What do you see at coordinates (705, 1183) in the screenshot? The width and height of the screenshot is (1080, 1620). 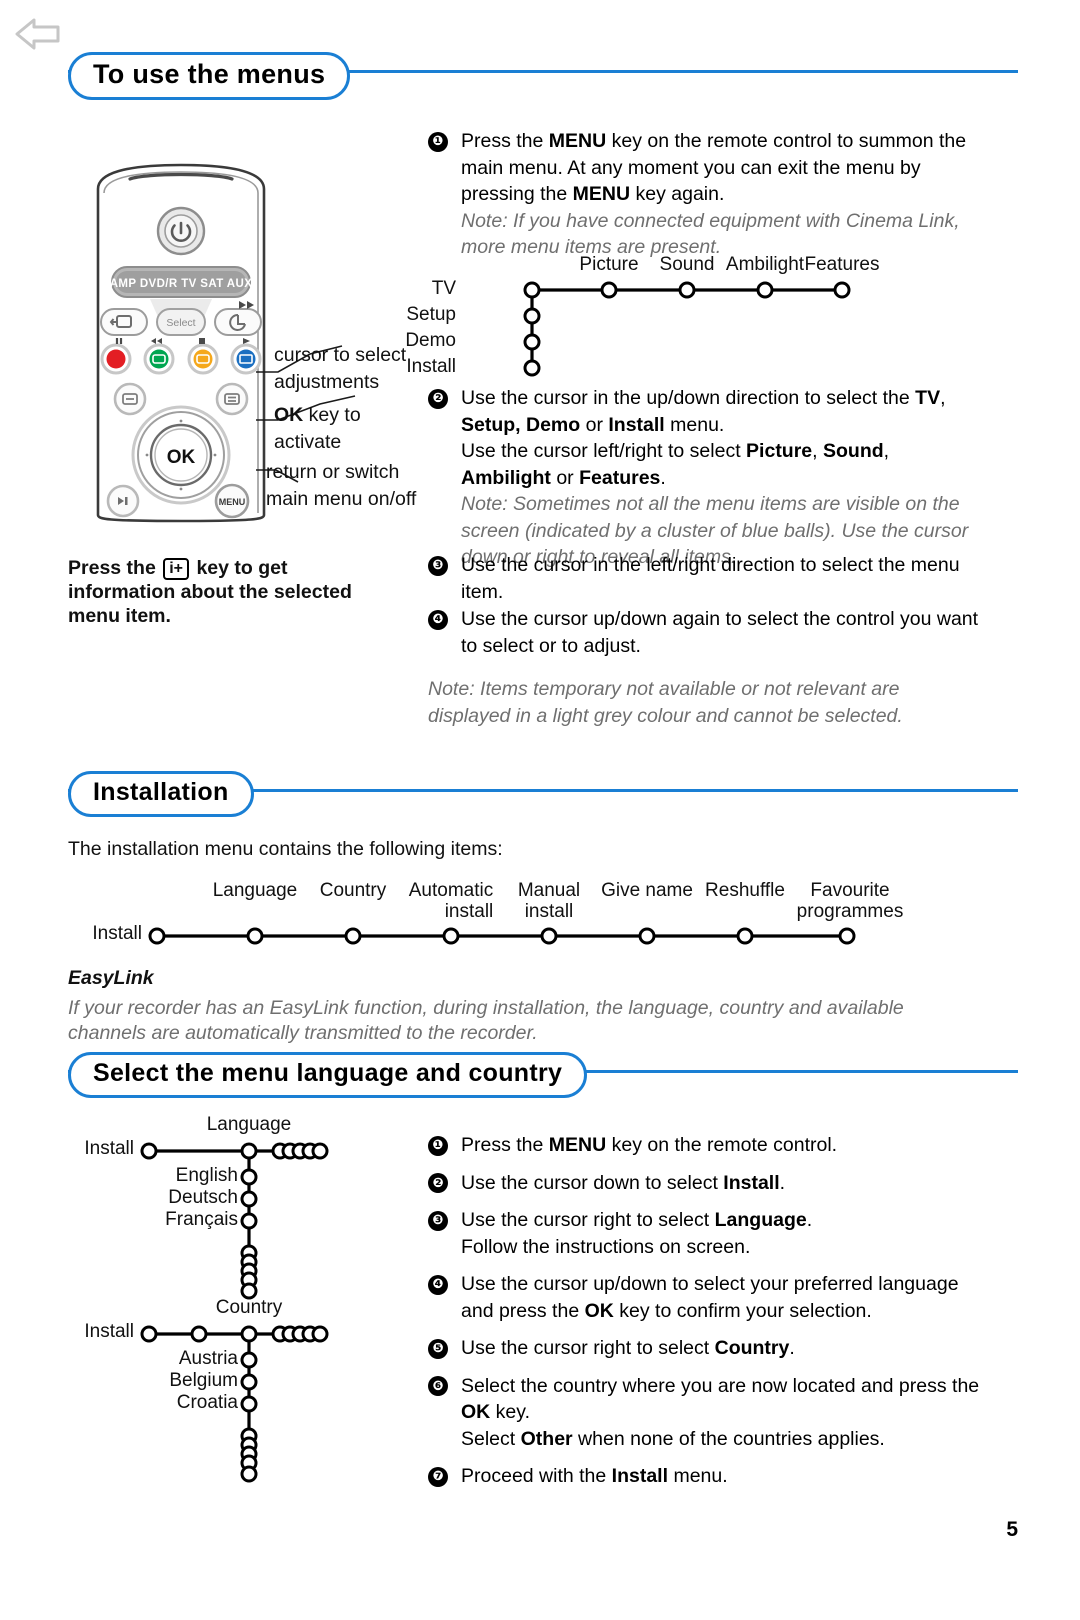 I see `step-2: ❷ Use the cursor down to select Install.` at bounding box center [705, 1183].